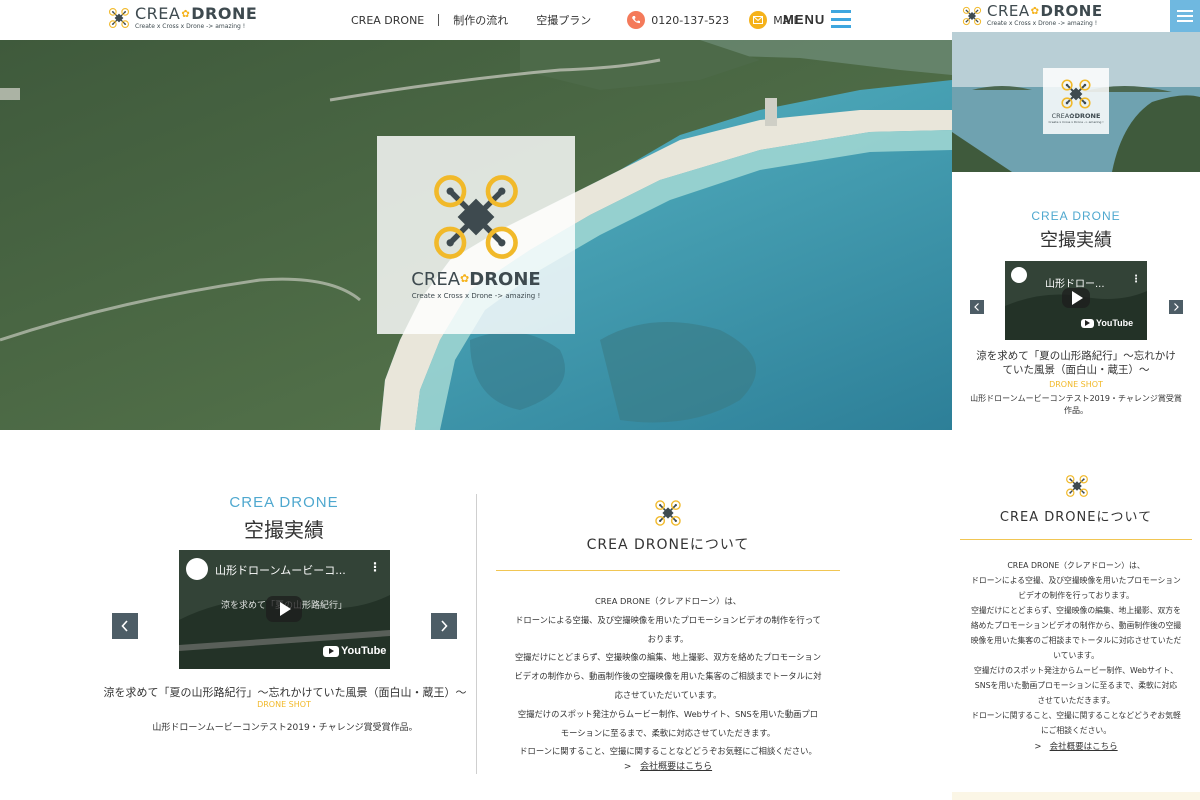 The height and width of the screenshot is (800, 1200). What do you see at coordinates (285, 692) in the screenshot?
I see `video-caption: 涼を求めて「夏の山形路紀行」～忘れかけていた風景（面白山・蔵王）～` at bounding box center [285, 692].